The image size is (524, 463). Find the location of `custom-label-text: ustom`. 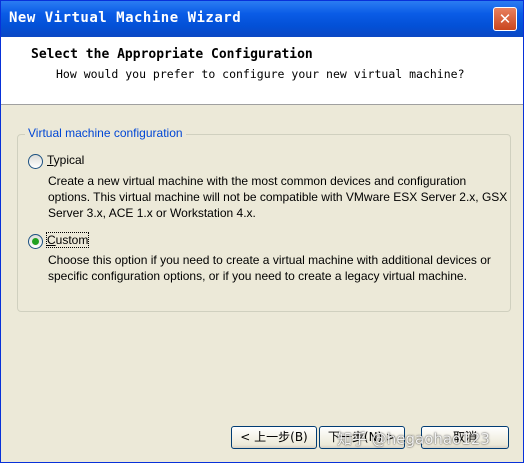

custom-label-text: ustom is located at coordinates (72, 240).